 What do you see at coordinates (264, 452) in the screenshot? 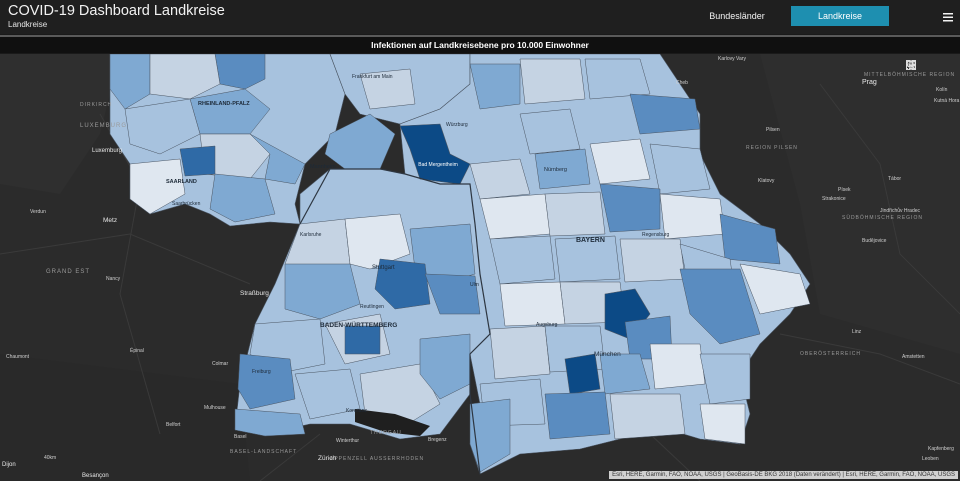
I see `label-basel-landschaft: BASEL-LANDSCHAFT` at bounding box center [264, 452].